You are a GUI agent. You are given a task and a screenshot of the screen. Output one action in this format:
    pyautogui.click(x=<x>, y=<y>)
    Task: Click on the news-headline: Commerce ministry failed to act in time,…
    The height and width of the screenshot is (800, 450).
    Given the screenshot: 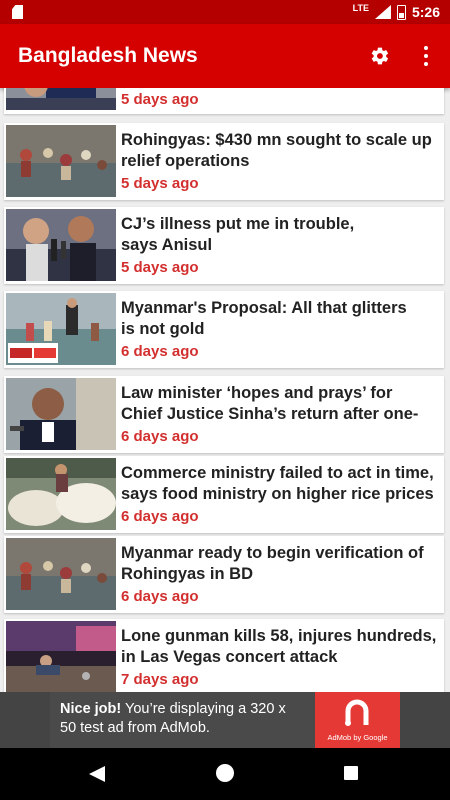 What is the action you would take?
    pyautogui.click(x=277, y=483)
    